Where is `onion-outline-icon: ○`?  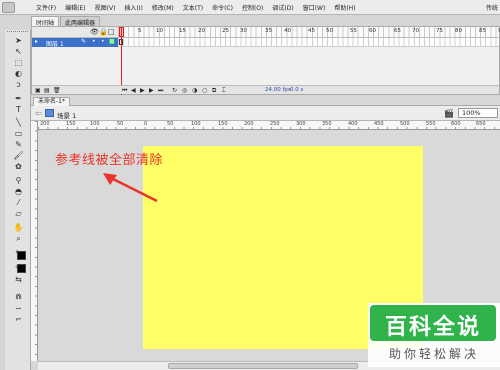
onion-outline-icon: ○ is located at coordinates (204, 90).